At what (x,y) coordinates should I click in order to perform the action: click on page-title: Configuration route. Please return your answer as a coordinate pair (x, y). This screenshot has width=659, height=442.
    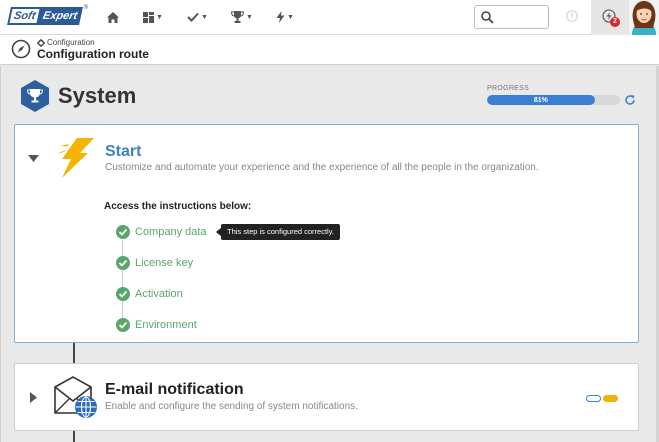
    Looking at the image, I should click on (93, 54).